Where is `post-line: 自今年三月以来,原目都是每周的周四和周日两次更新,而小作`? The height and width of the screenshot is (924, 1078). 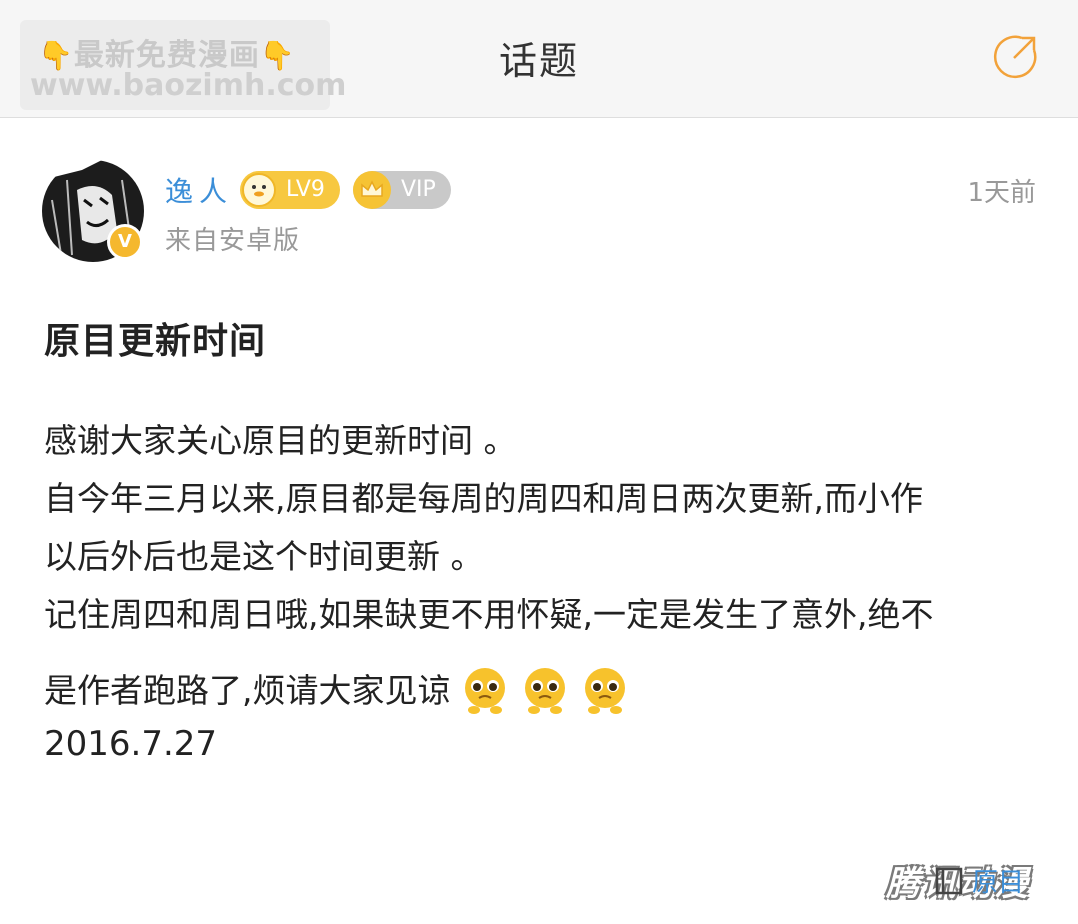 post-line: 自今年三月以来,原目都是每周的周四和周日两次更新,而小作 is located at coordinates (483, 498).